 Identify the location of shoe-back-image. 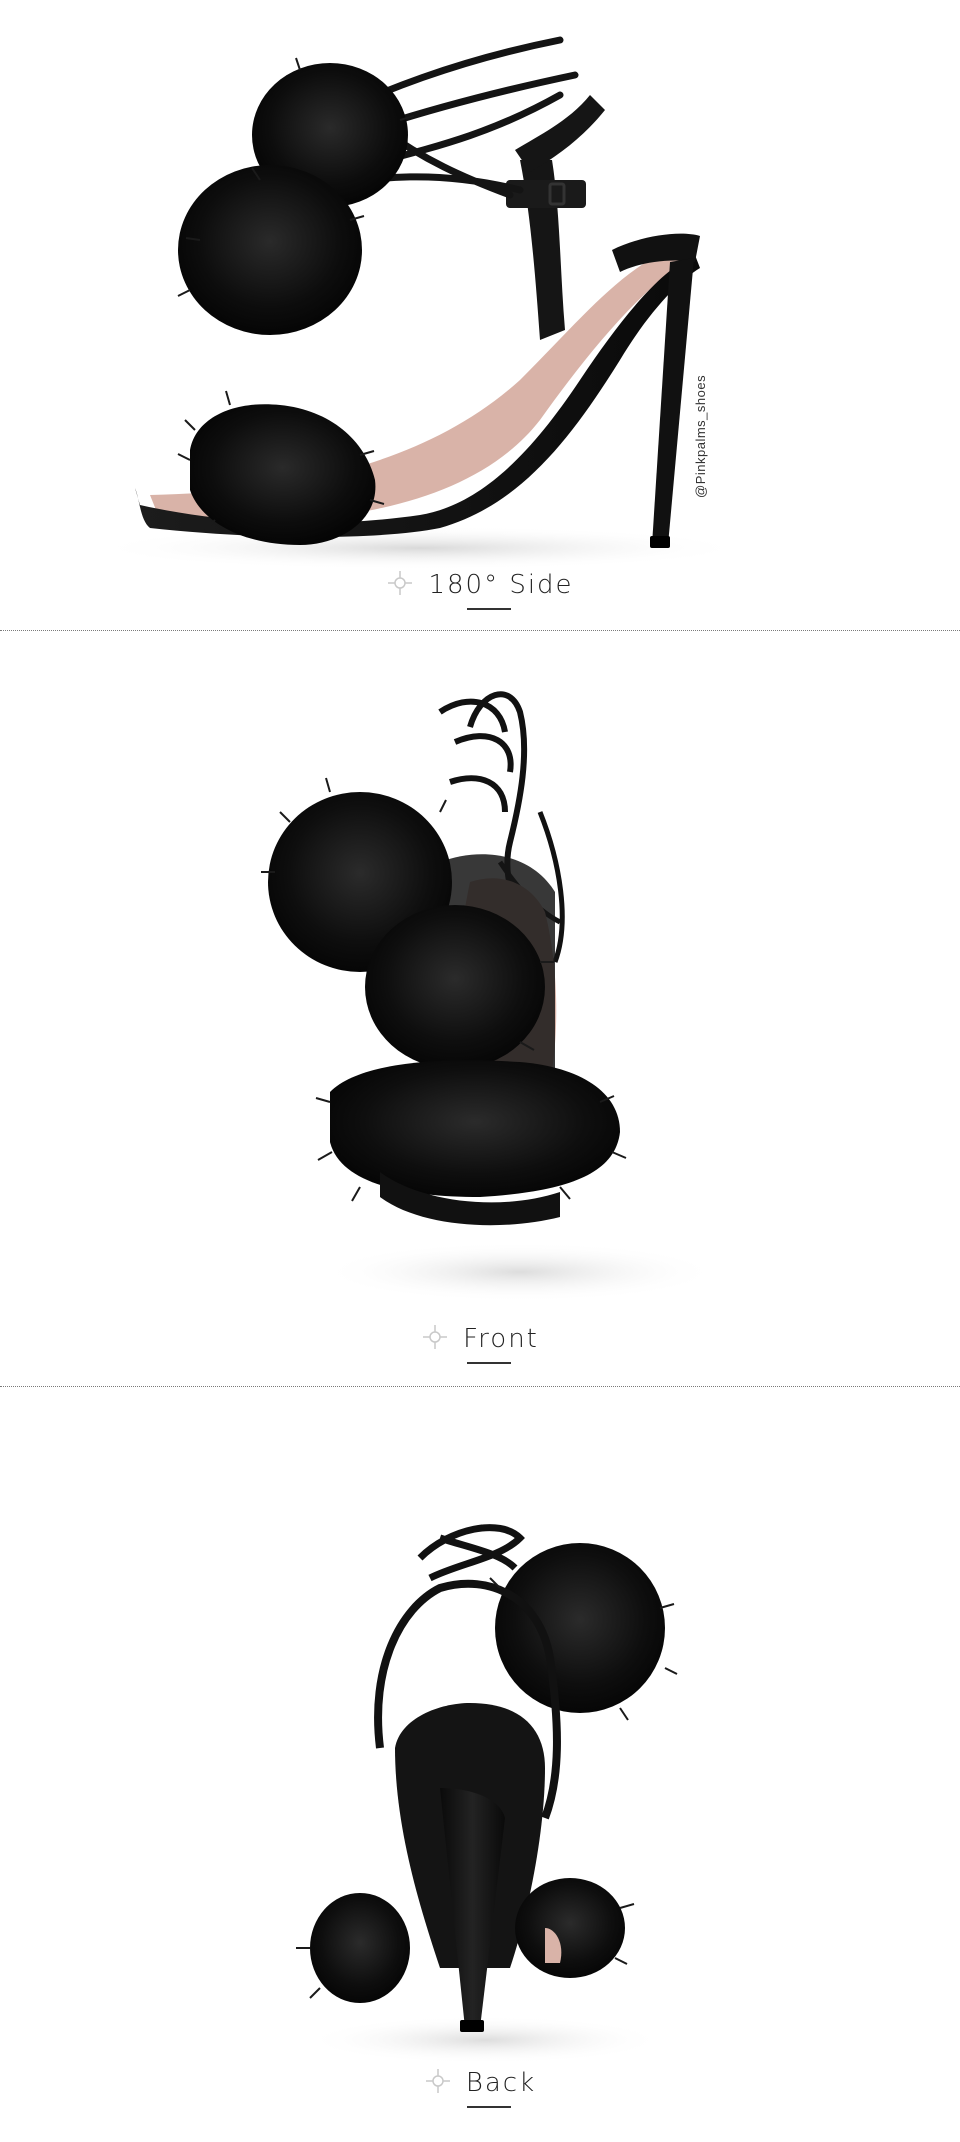
(487, 1794).